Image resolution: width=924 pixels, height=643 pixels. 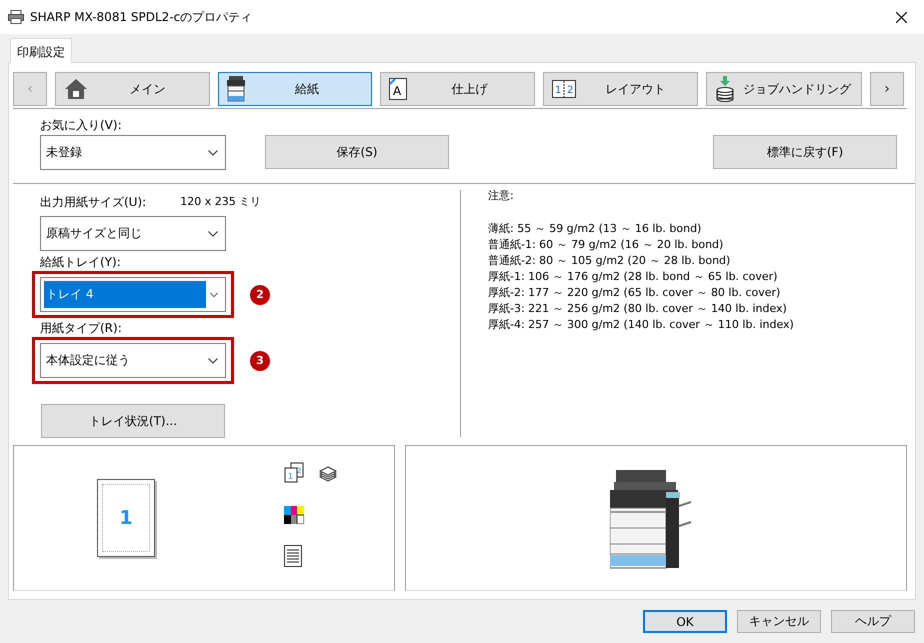 What do you see at coordinates (457, 89) in the screenshot?
I see `category-button: A 仕上げ` at bounding box center [457, 89].